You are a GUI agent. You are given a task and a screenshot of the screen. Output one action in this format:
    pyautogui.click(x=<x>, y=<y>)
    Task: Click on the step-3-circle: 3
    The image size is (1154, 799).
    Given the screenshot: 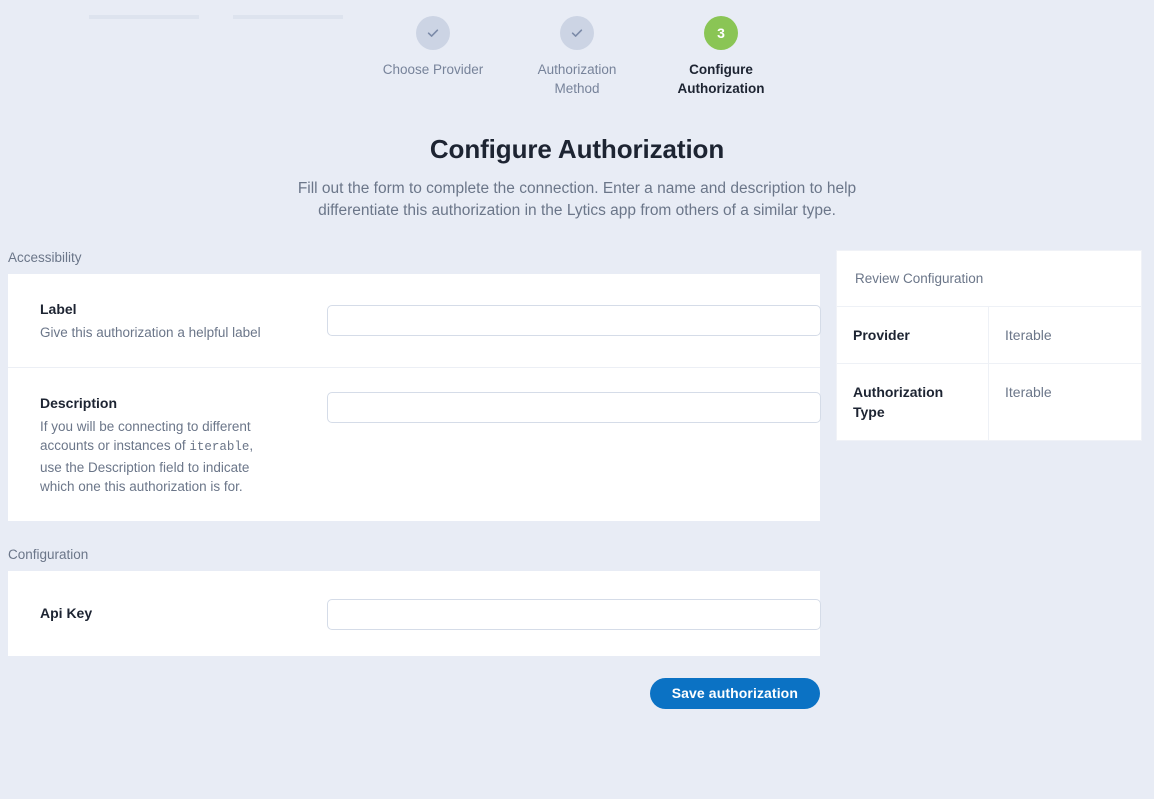 What is the action you would take?
    pyautogui.click(x=721, y=33)
    